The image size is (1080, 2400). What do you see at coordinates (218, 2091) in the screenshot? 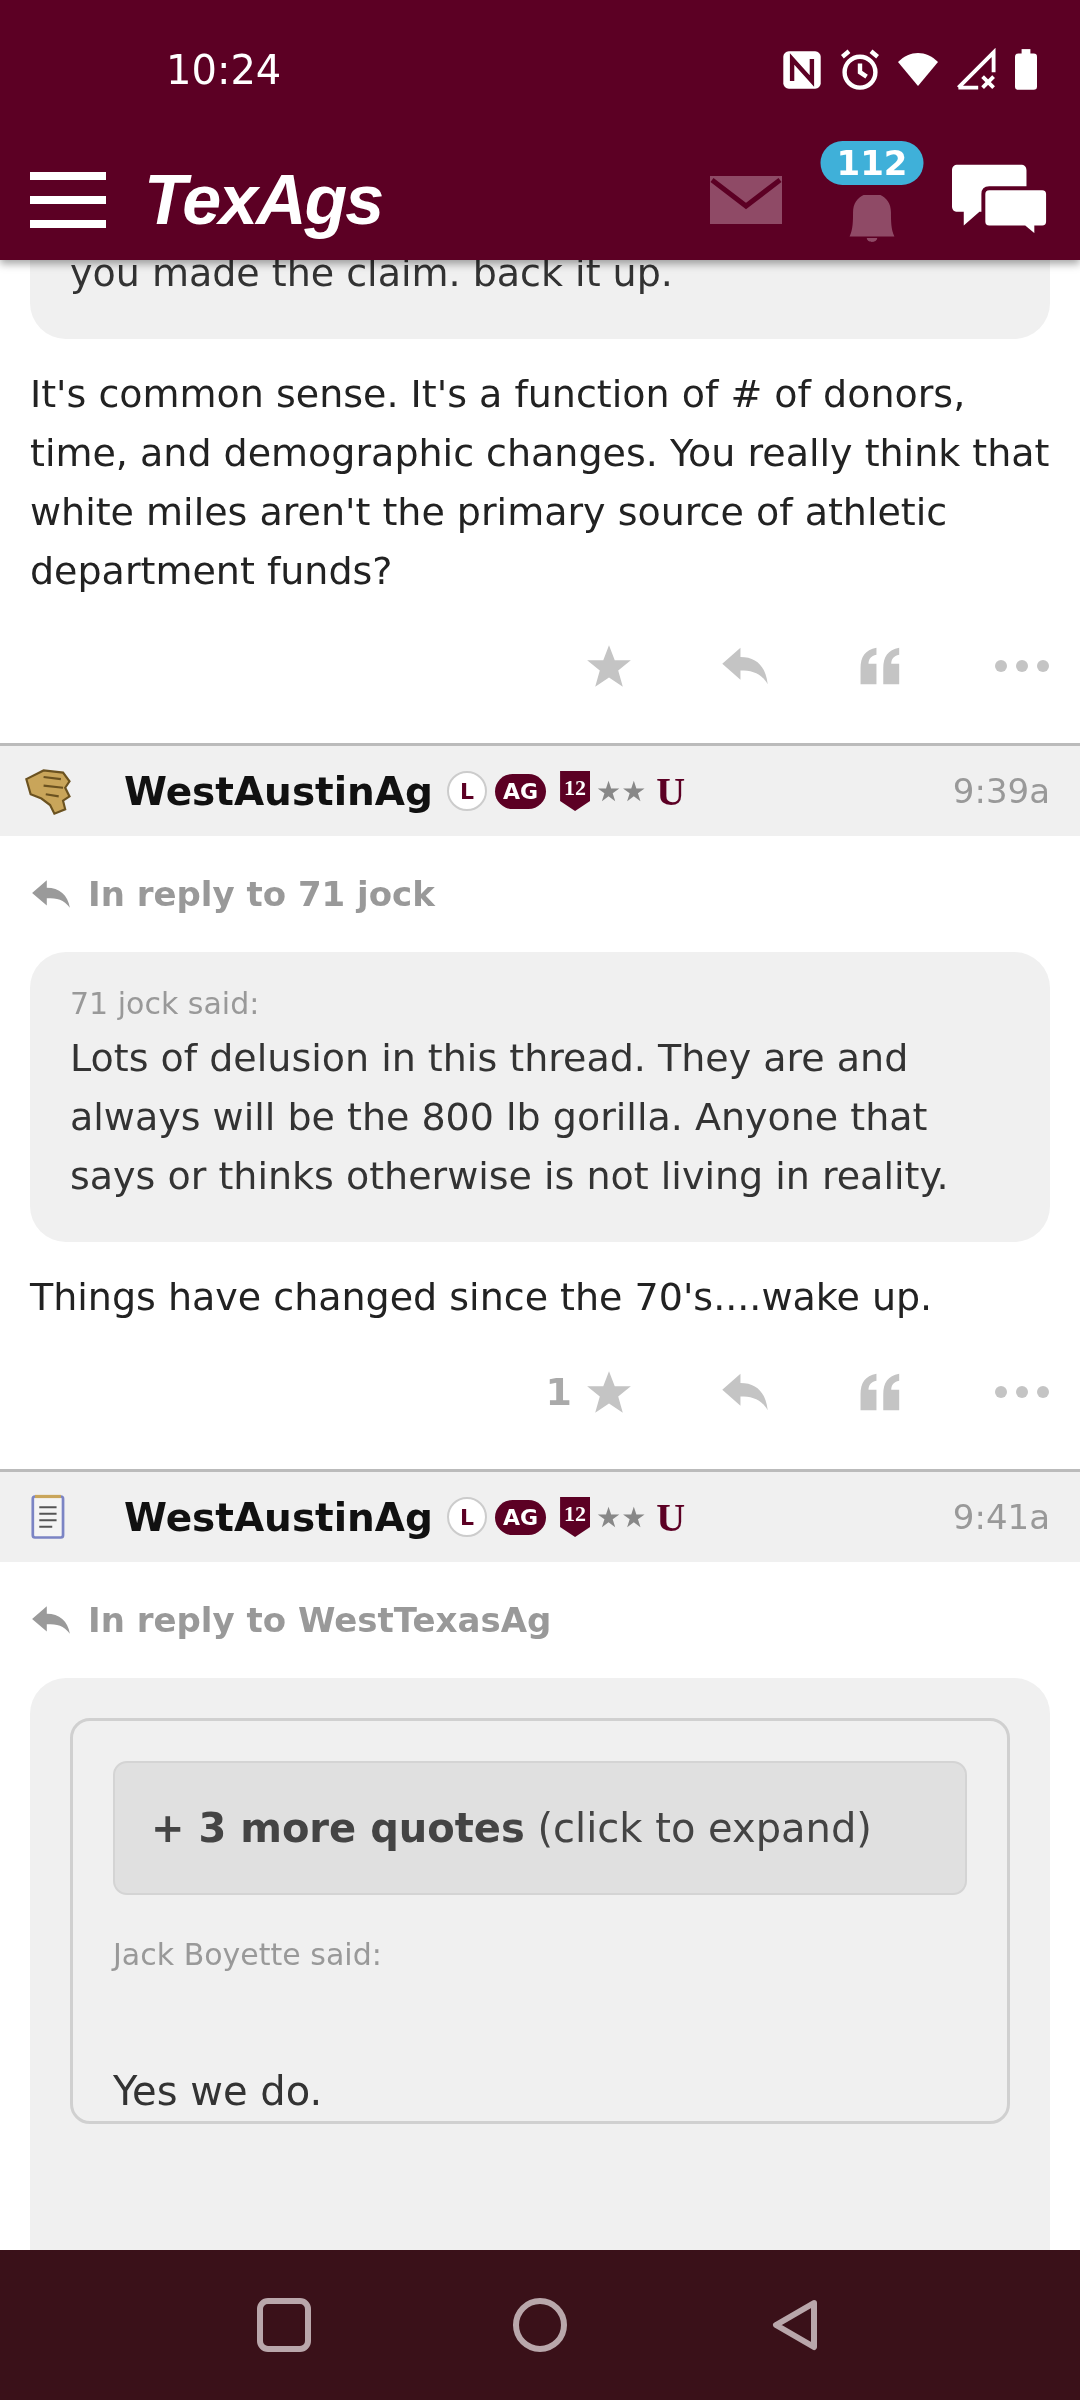
I see `quote-text: Yes we do.` at bounding box center [218, 2091].